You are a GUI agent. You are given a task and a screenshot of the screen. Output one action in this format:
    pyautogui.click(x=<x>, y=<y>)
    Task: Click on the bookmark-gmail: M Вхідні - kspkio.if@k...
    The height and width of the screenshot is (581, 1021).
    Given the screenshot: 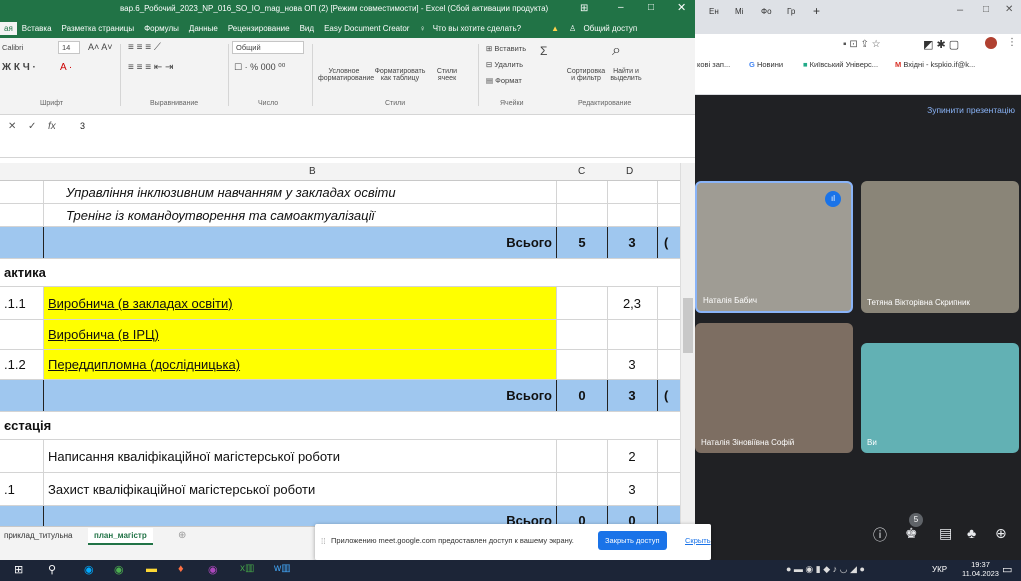 What is the action you would take?
    pyautogui.click(x=935, y=64)
    